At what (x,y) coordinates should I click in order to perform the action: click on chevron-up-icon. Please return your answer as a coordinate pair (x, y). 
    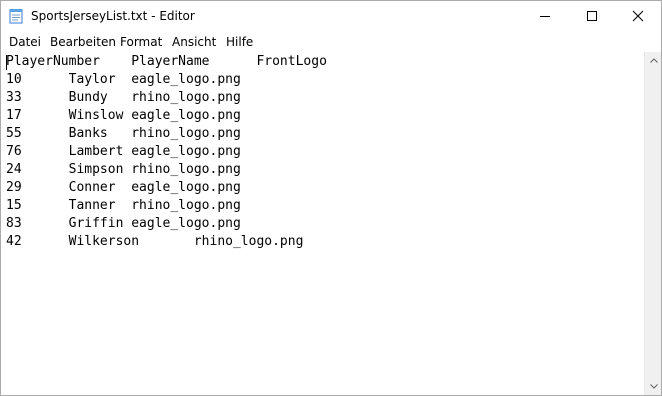
    Looking at the image, I should click on (653, 60).